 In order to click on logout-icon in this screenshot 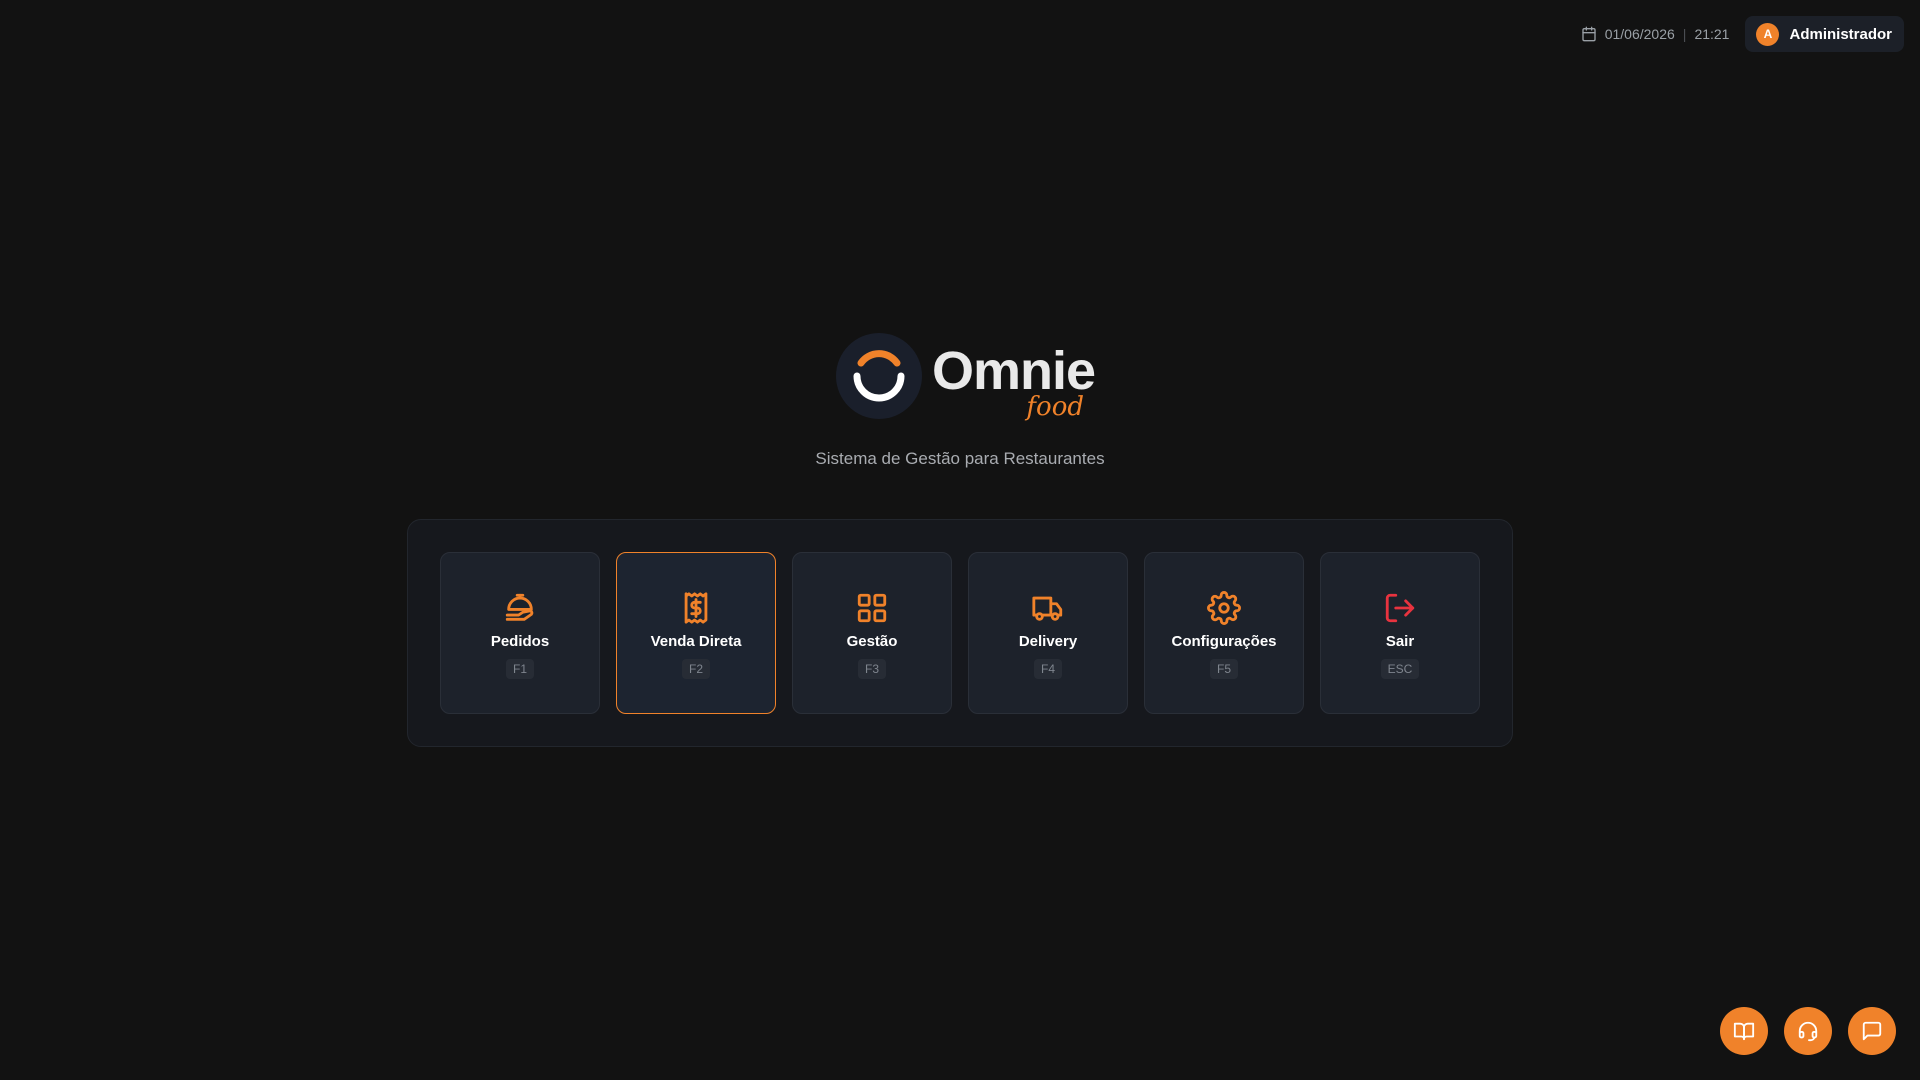, I will do `click(1400, 608)`.